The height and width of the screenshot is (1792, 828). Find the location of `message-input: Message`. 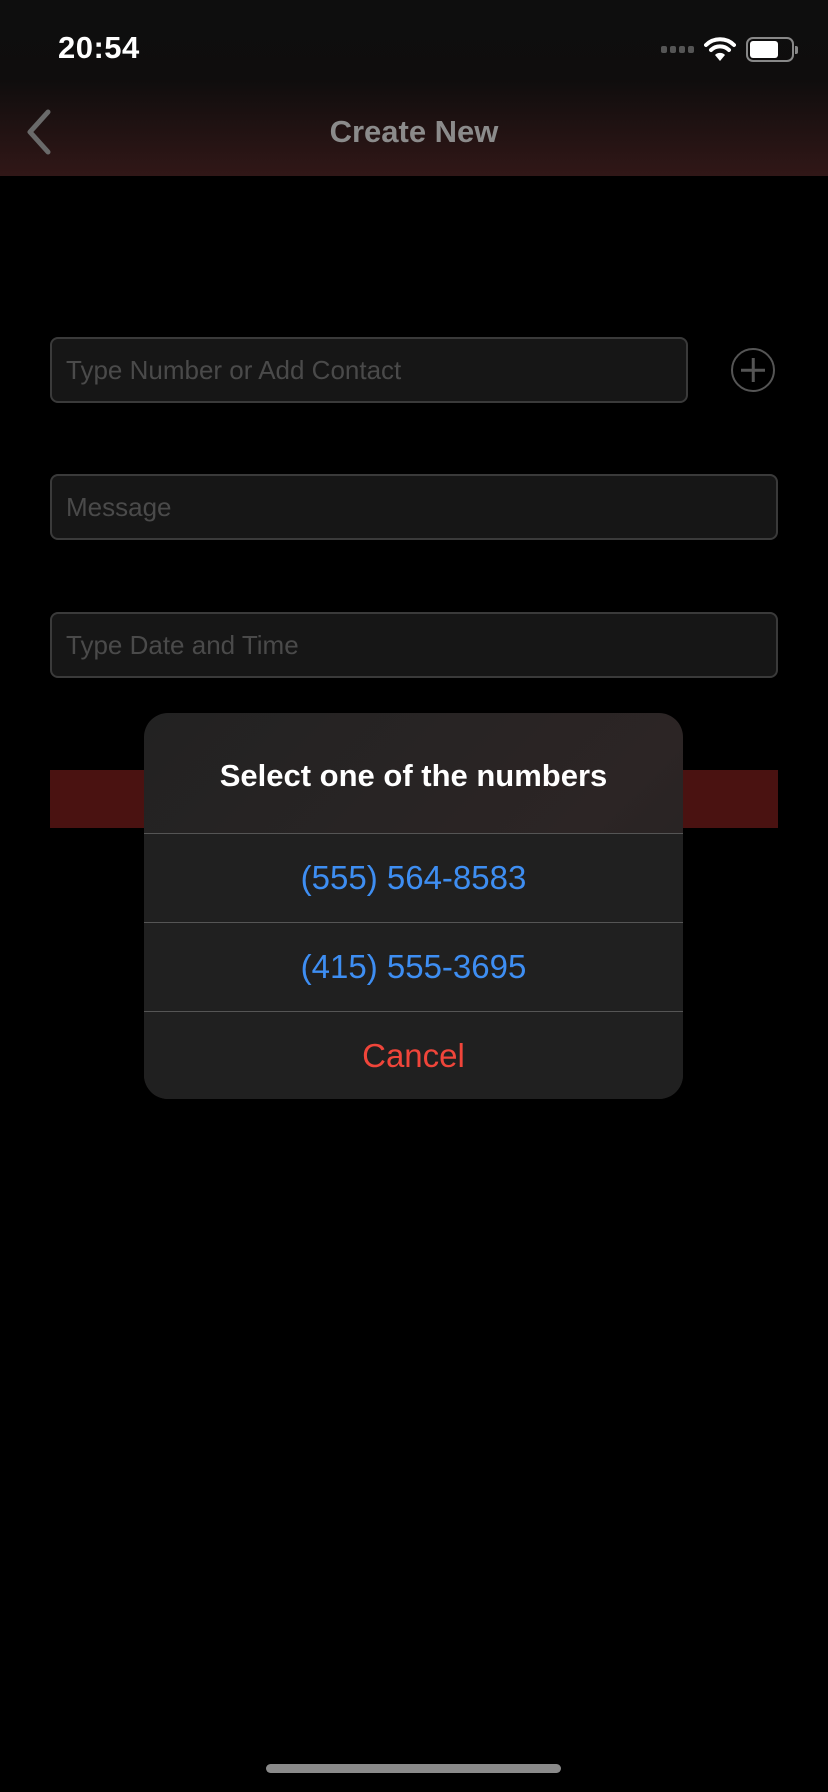

message-input: Message is located at coordinates (414, 507).